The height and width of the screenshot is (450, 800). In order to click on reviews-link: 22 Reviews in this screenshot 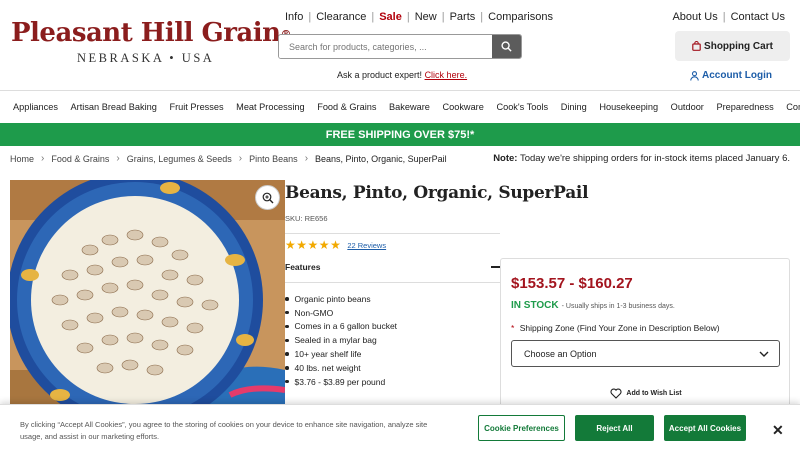, I will do `click(366, 245)`.